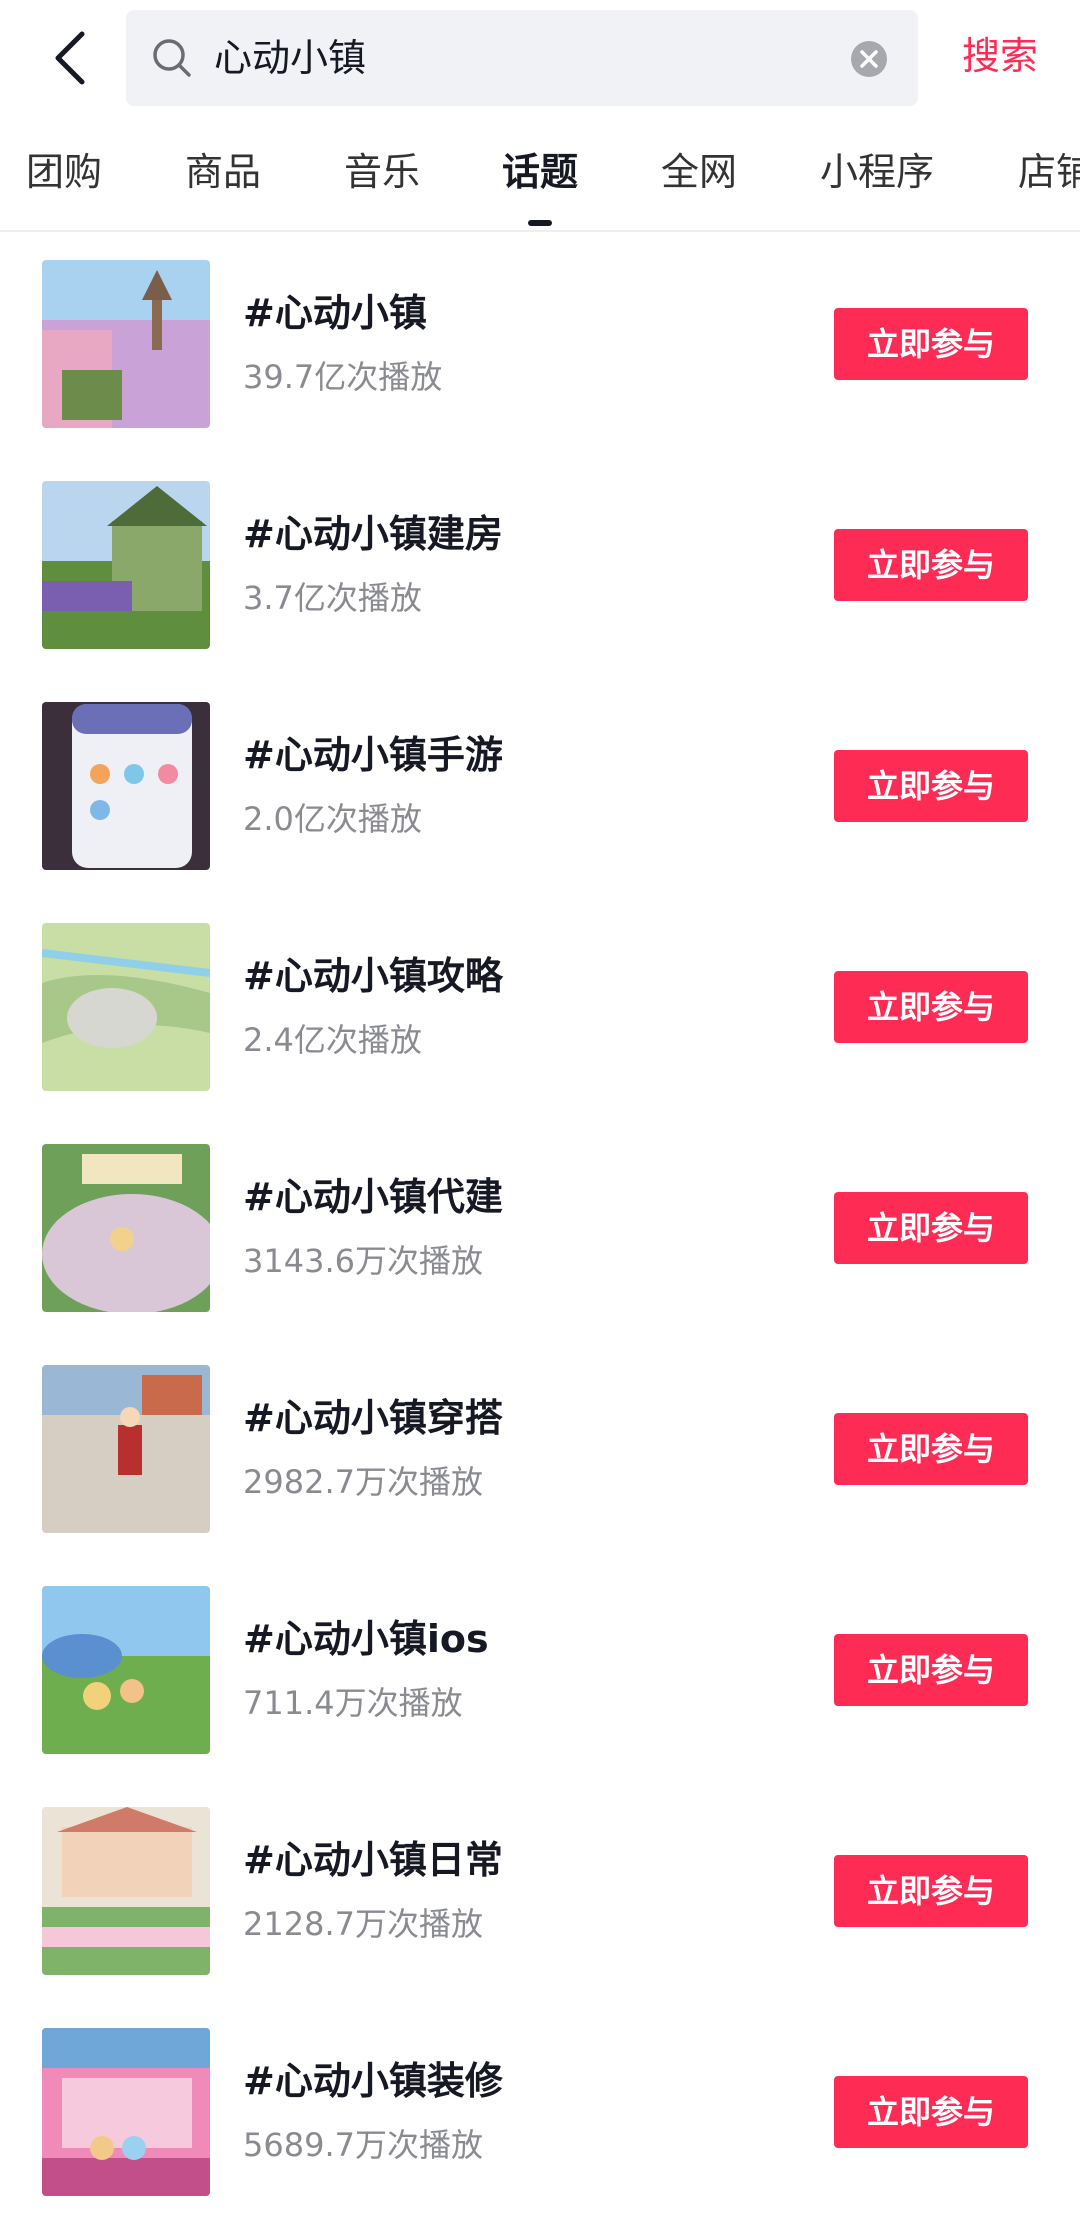 This screenshot has width=1080, height=2236. Describe the element at coordinates (373, 976) in the screenshot. I see `topic-title: #心动小镇攻略` at that location.